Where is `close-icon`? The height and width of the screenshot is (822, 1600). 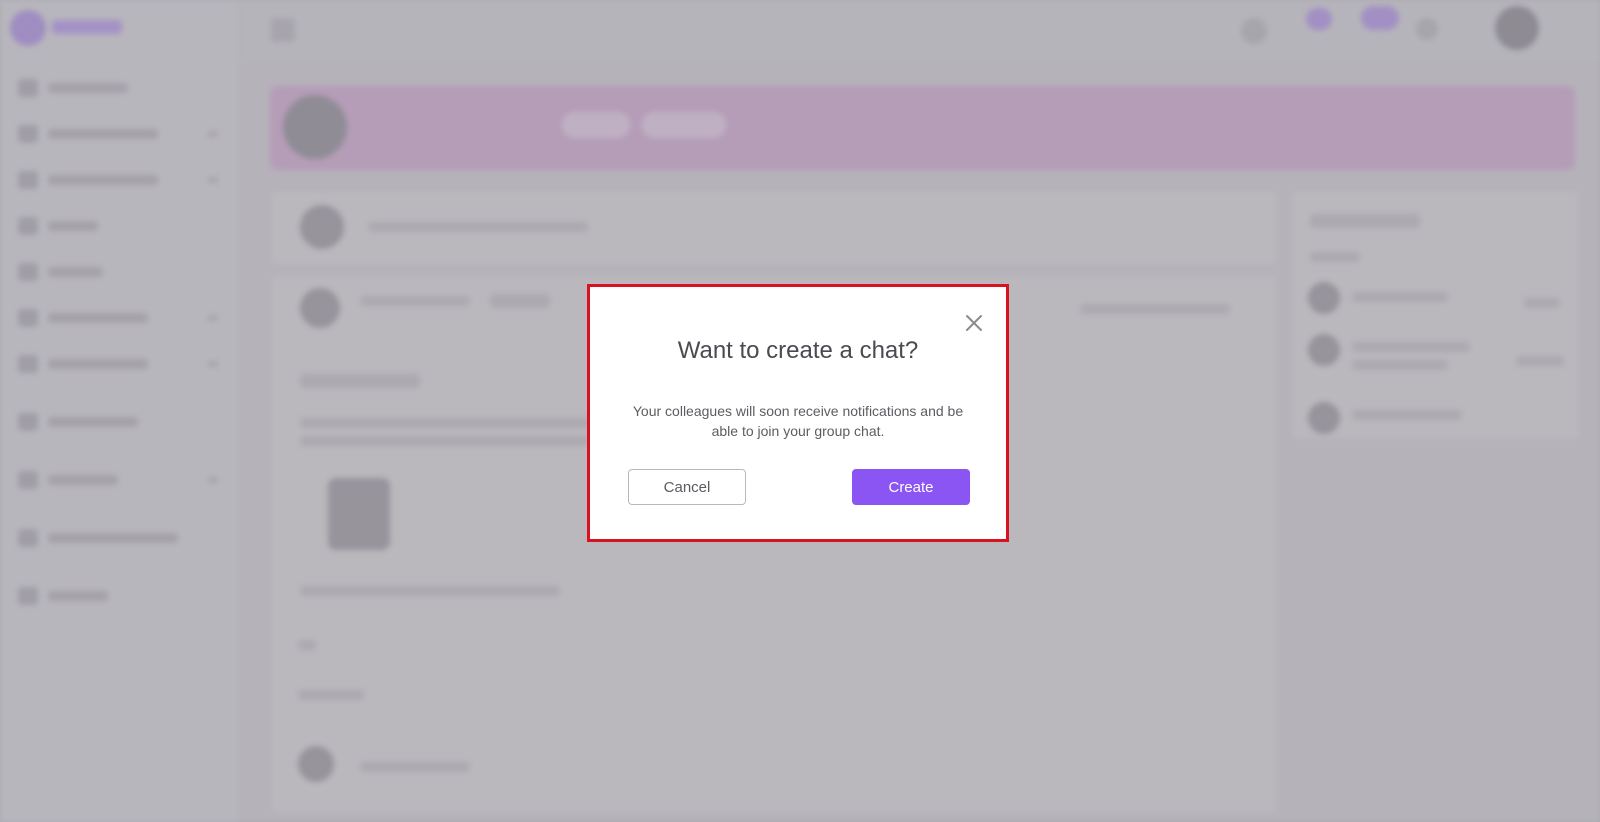
close-icon is located at coordinates (974, 323).